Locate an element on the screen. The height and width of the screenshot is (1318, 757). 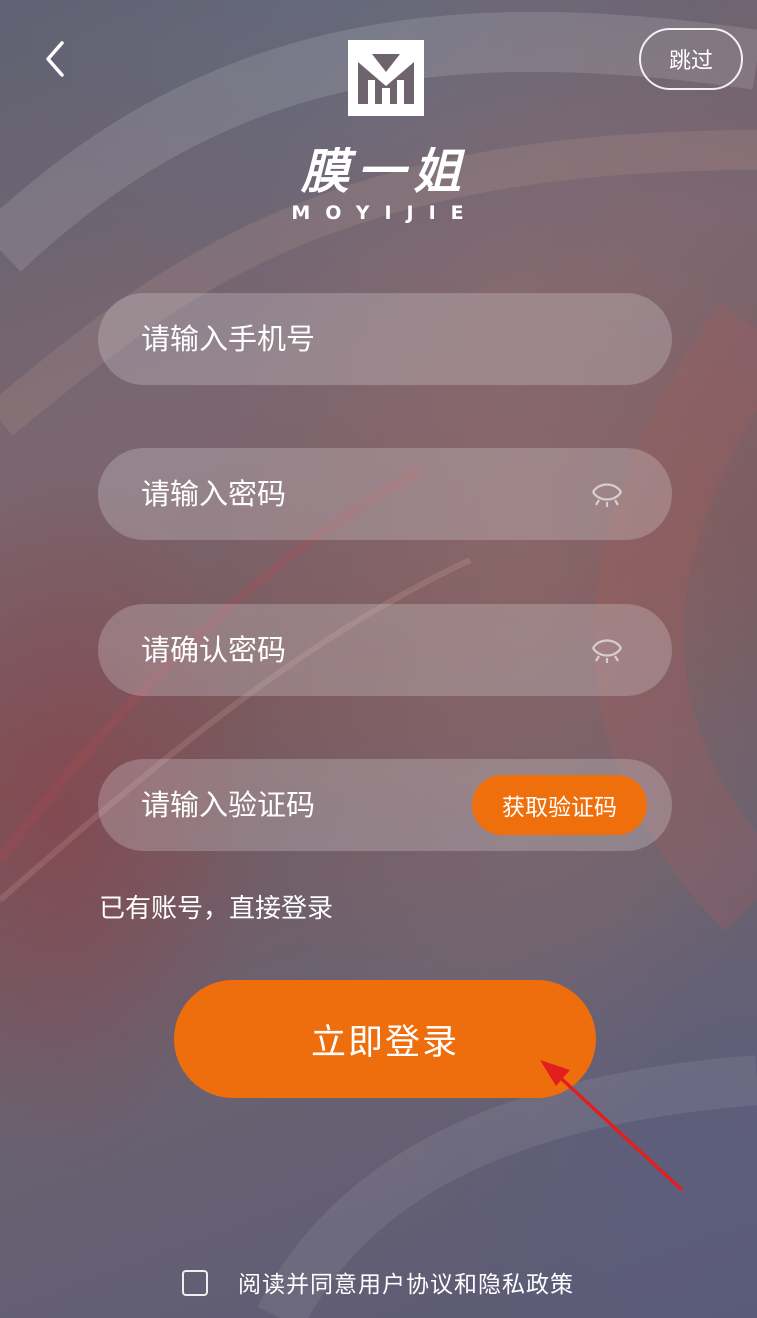
annotation-arrow-icon is located at coordinates (612, 1126).